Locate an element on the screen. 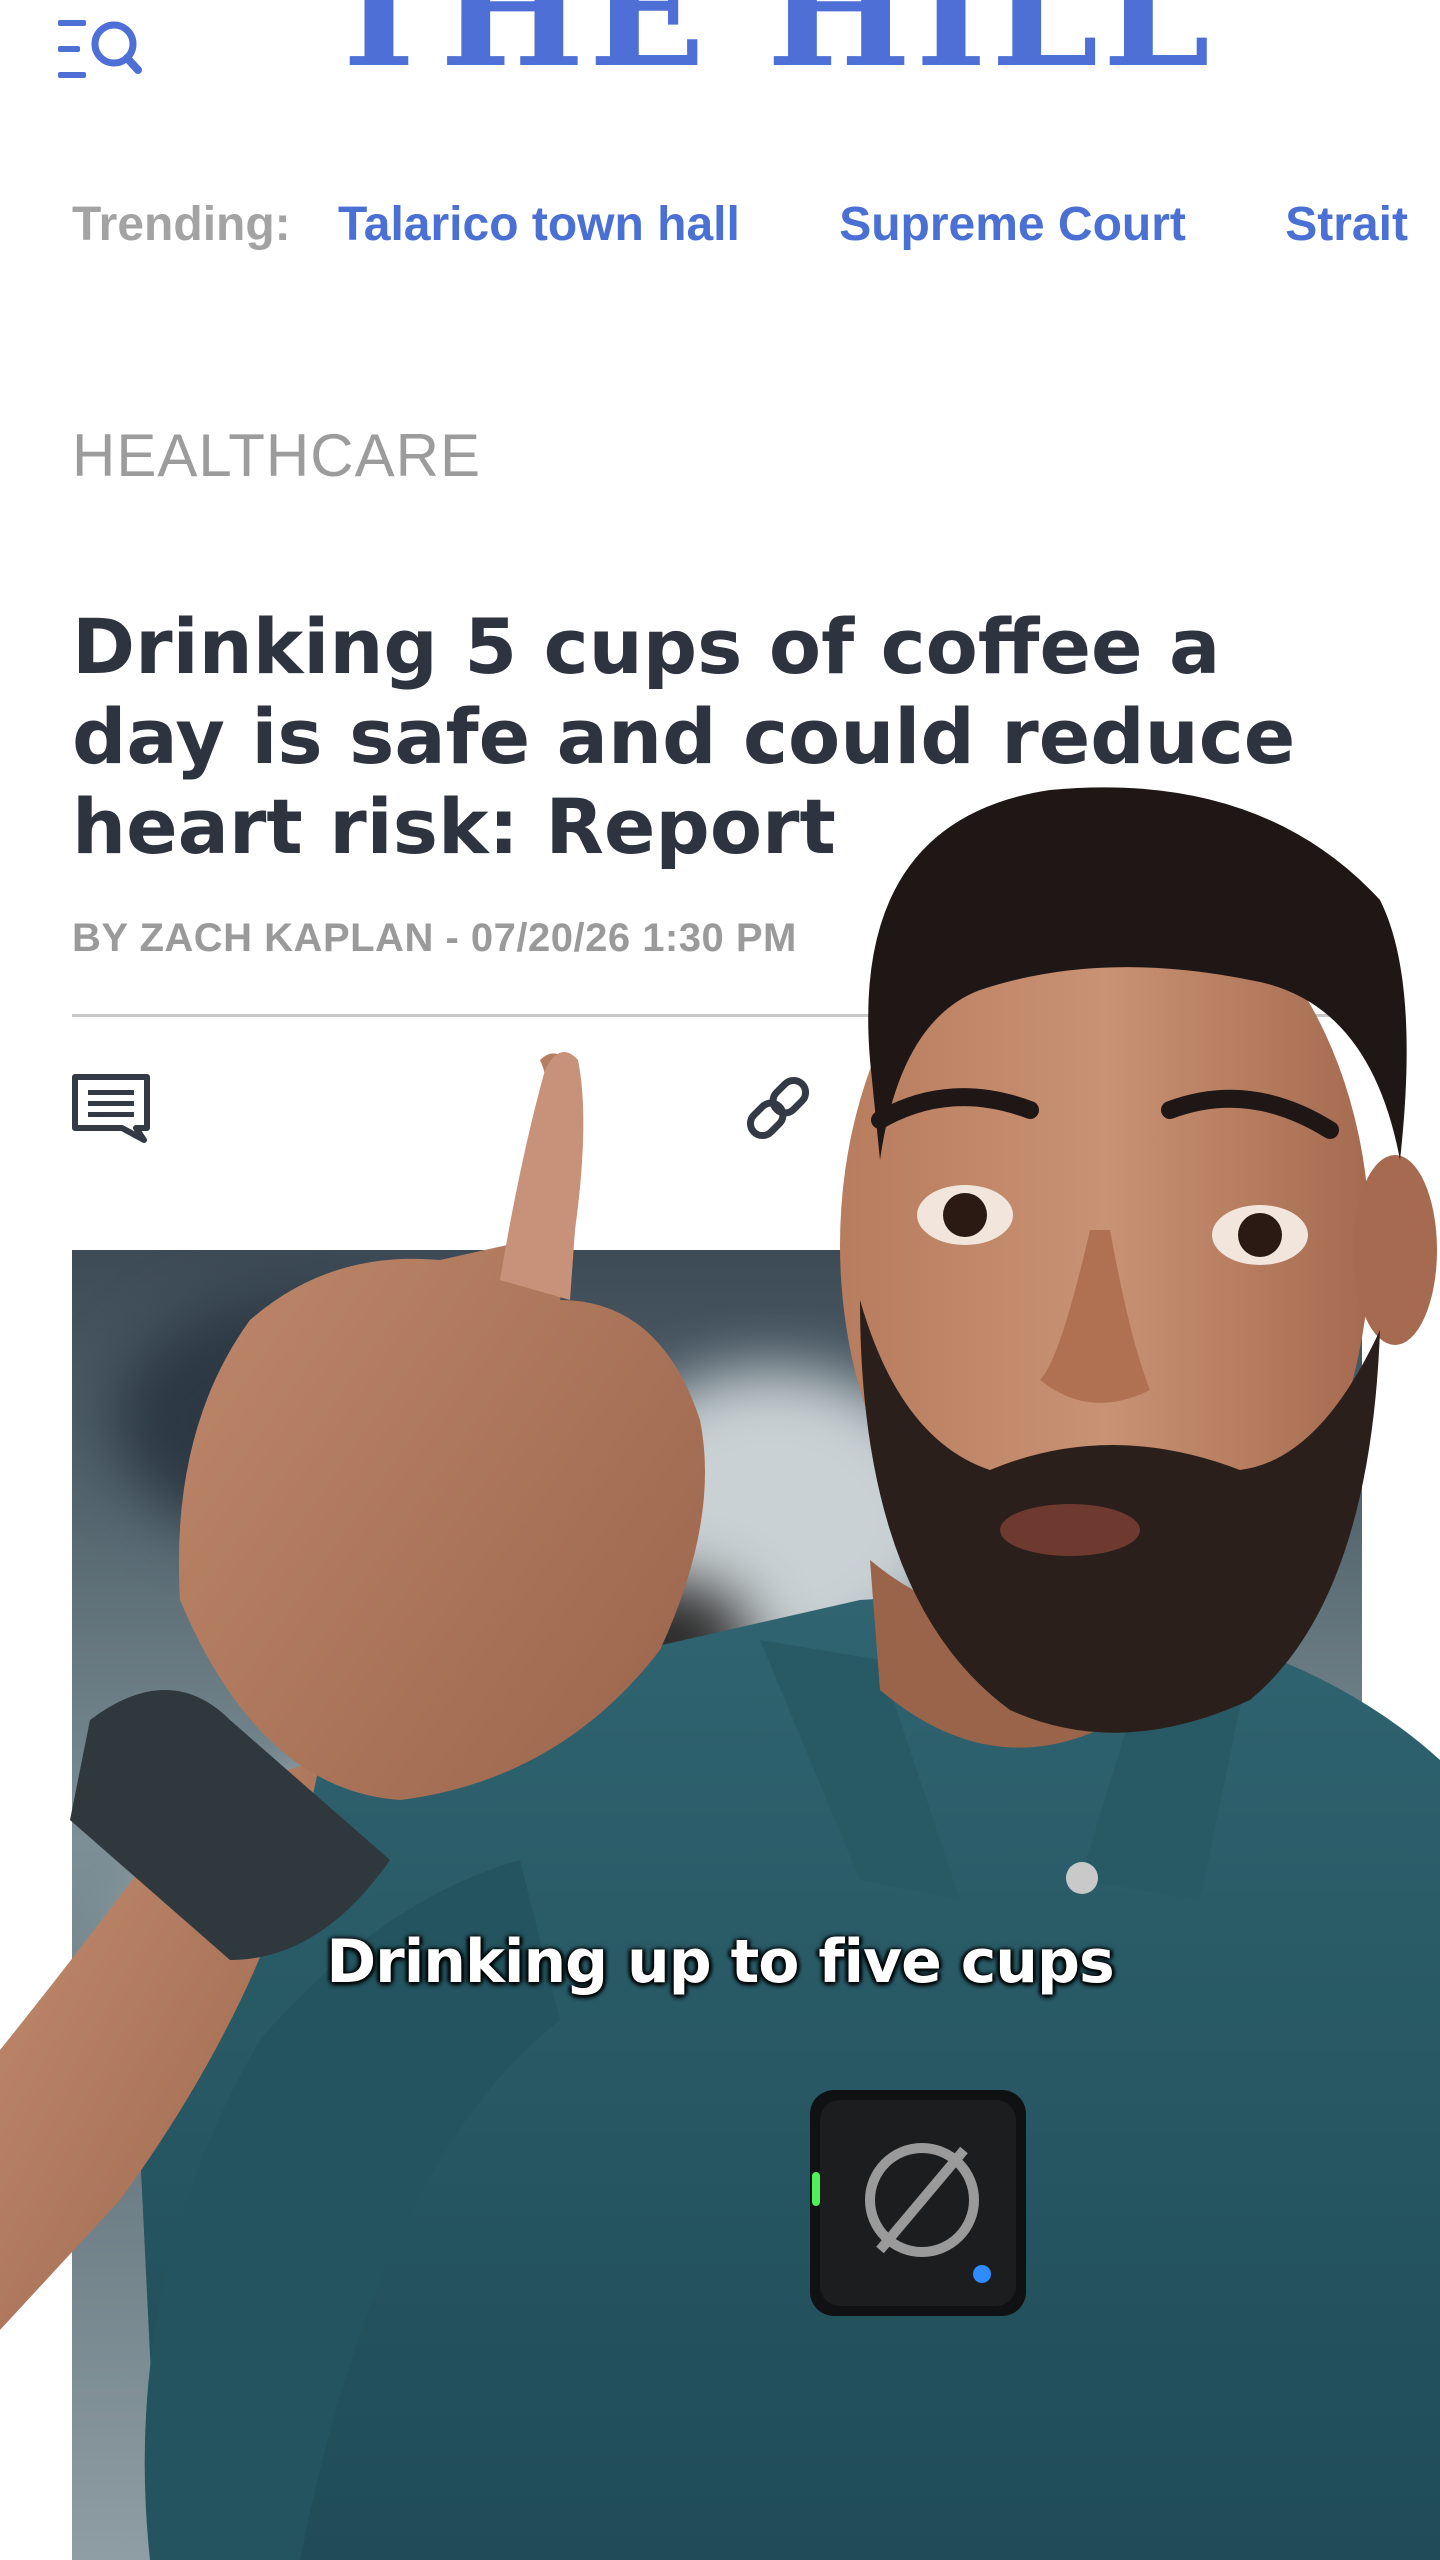 This screenshot has height=2560, width=1440. byline-divider is located at coordinates (720, 1015).